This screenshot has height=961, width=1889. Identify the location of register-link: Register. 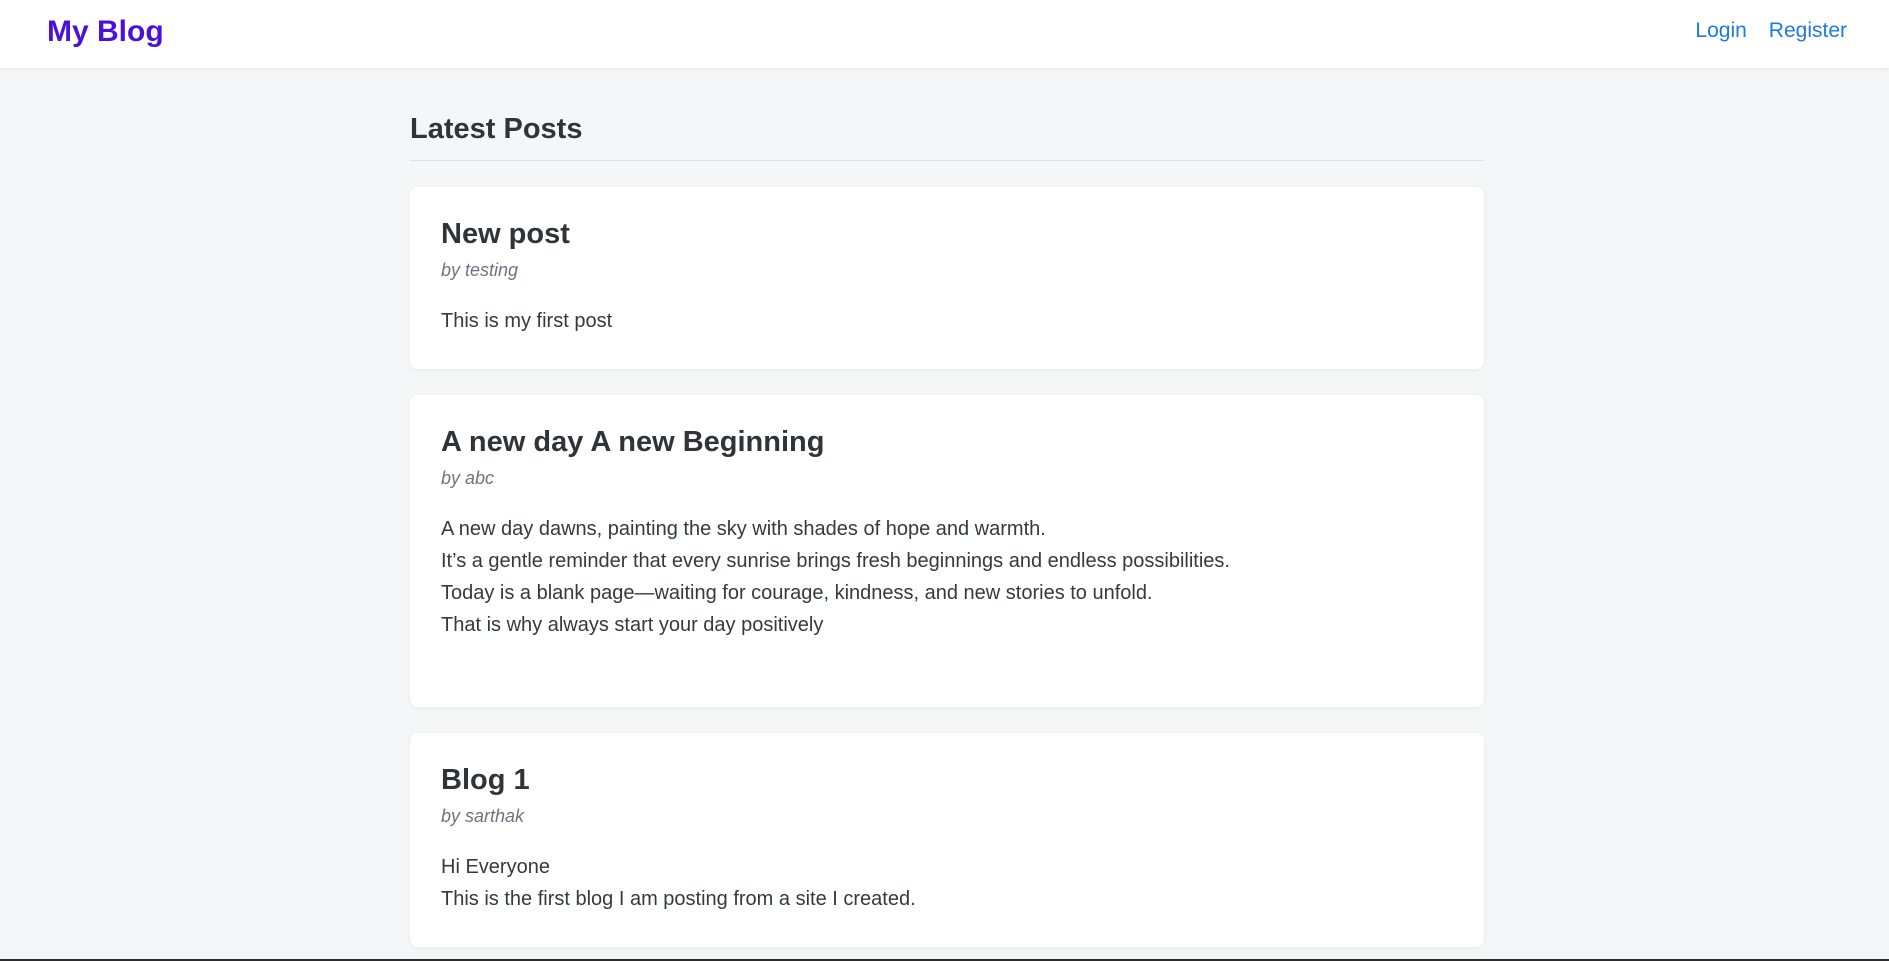
(1808, 31).